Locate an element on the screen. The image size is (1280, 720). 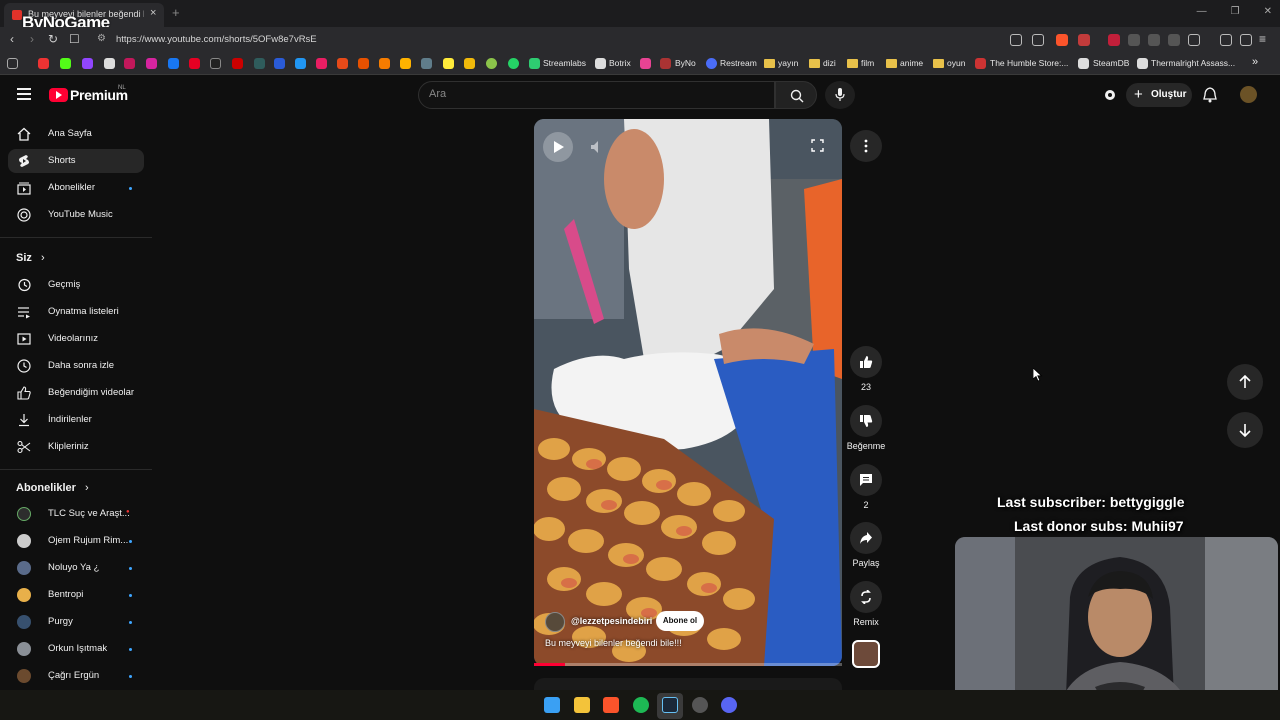
bookmark-restream: Restream is located at coordinates (738, 63).